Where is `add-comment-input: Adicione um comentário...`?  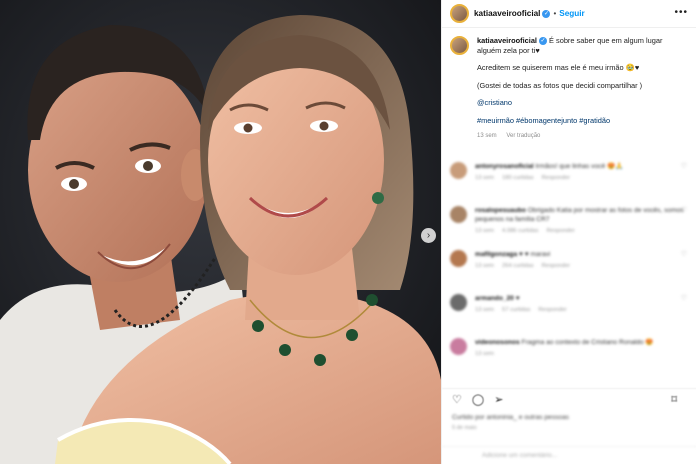
add-comment-input: Adicione um comentário... is located at coordinates (569, 455).